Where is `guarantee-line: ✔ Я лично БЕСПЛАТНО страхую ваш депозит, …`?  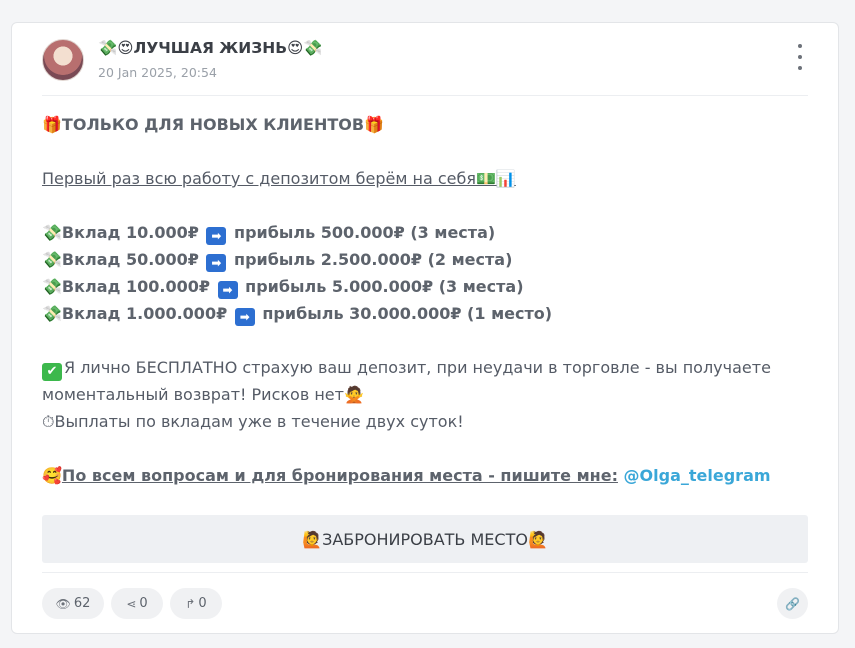 guarantee-line: ✔ Я лично БЕСПЛАТНО страхую ваш депозит, … is located at coordinates (425, 367).